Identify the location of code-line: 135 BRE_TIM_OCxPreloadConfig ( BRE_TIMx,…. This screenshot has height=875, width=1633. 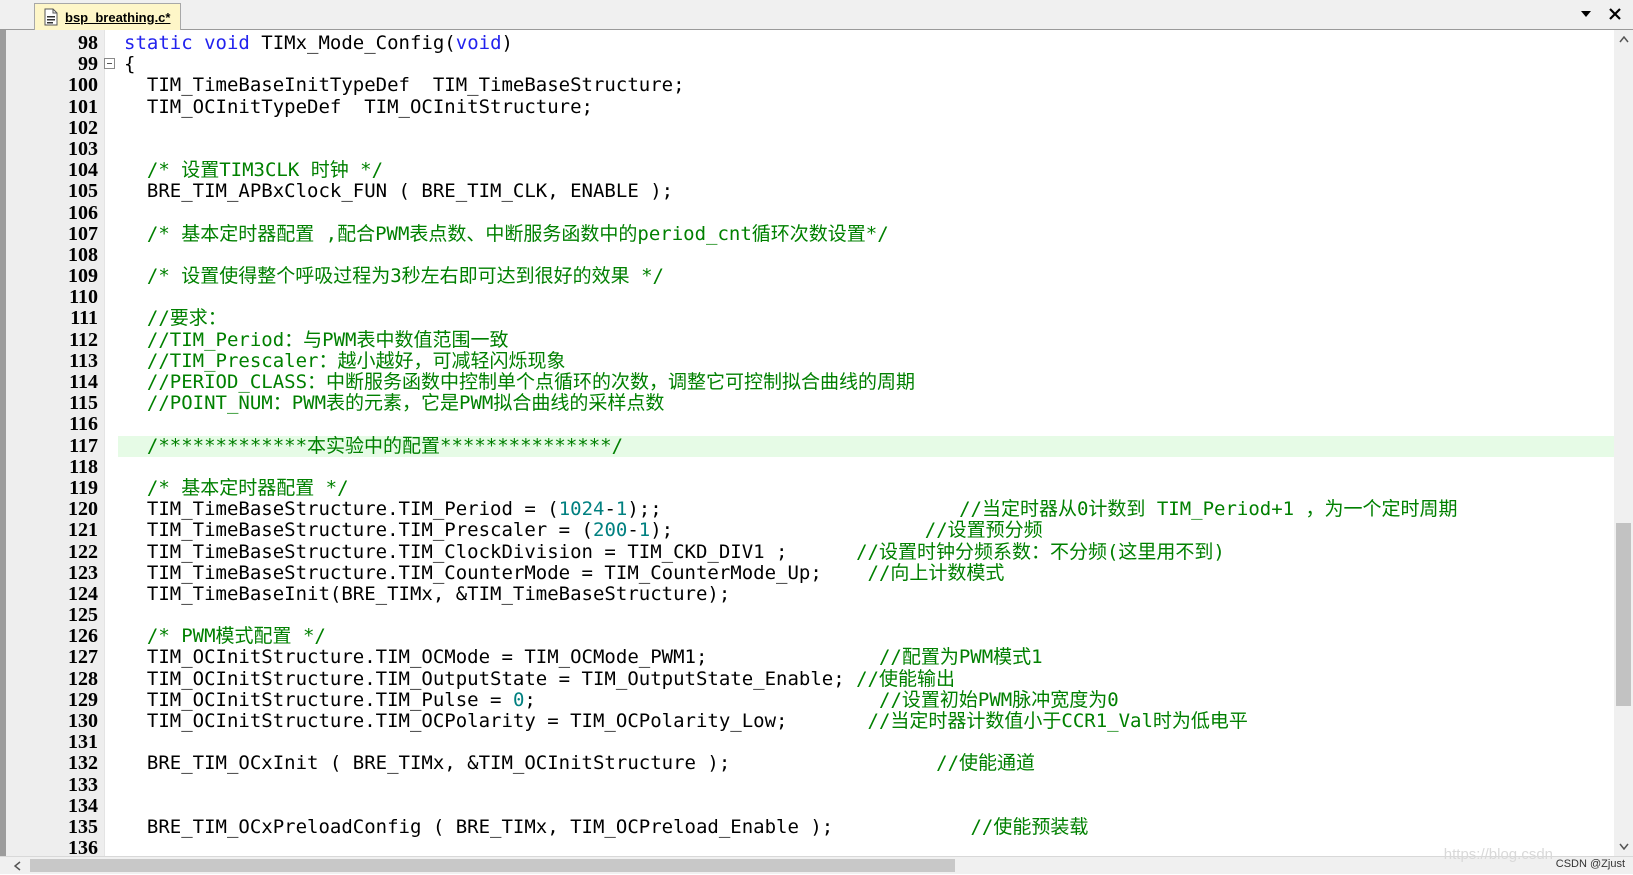
(810, 826).